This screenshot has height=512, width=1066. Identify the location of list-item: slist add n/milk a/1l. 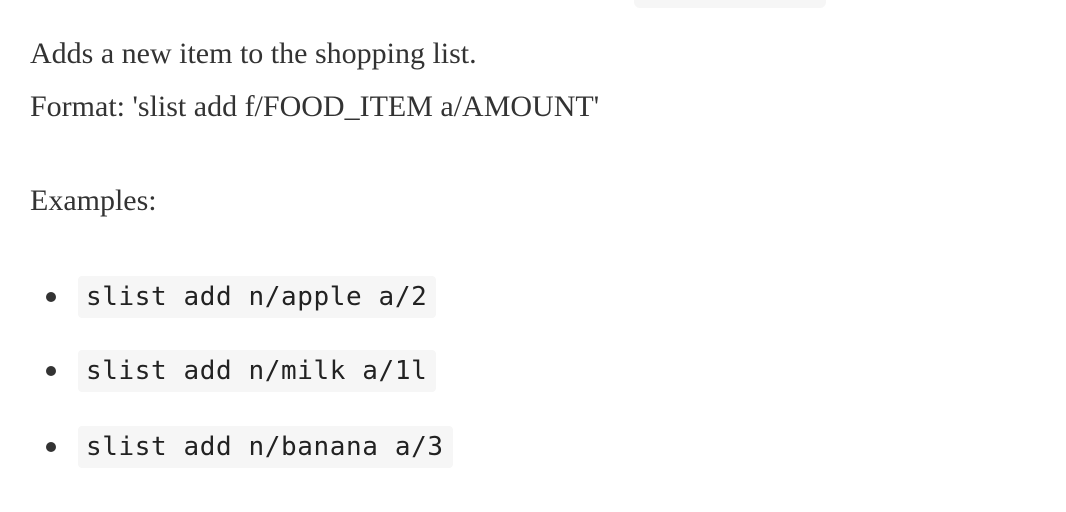
(233, 371).